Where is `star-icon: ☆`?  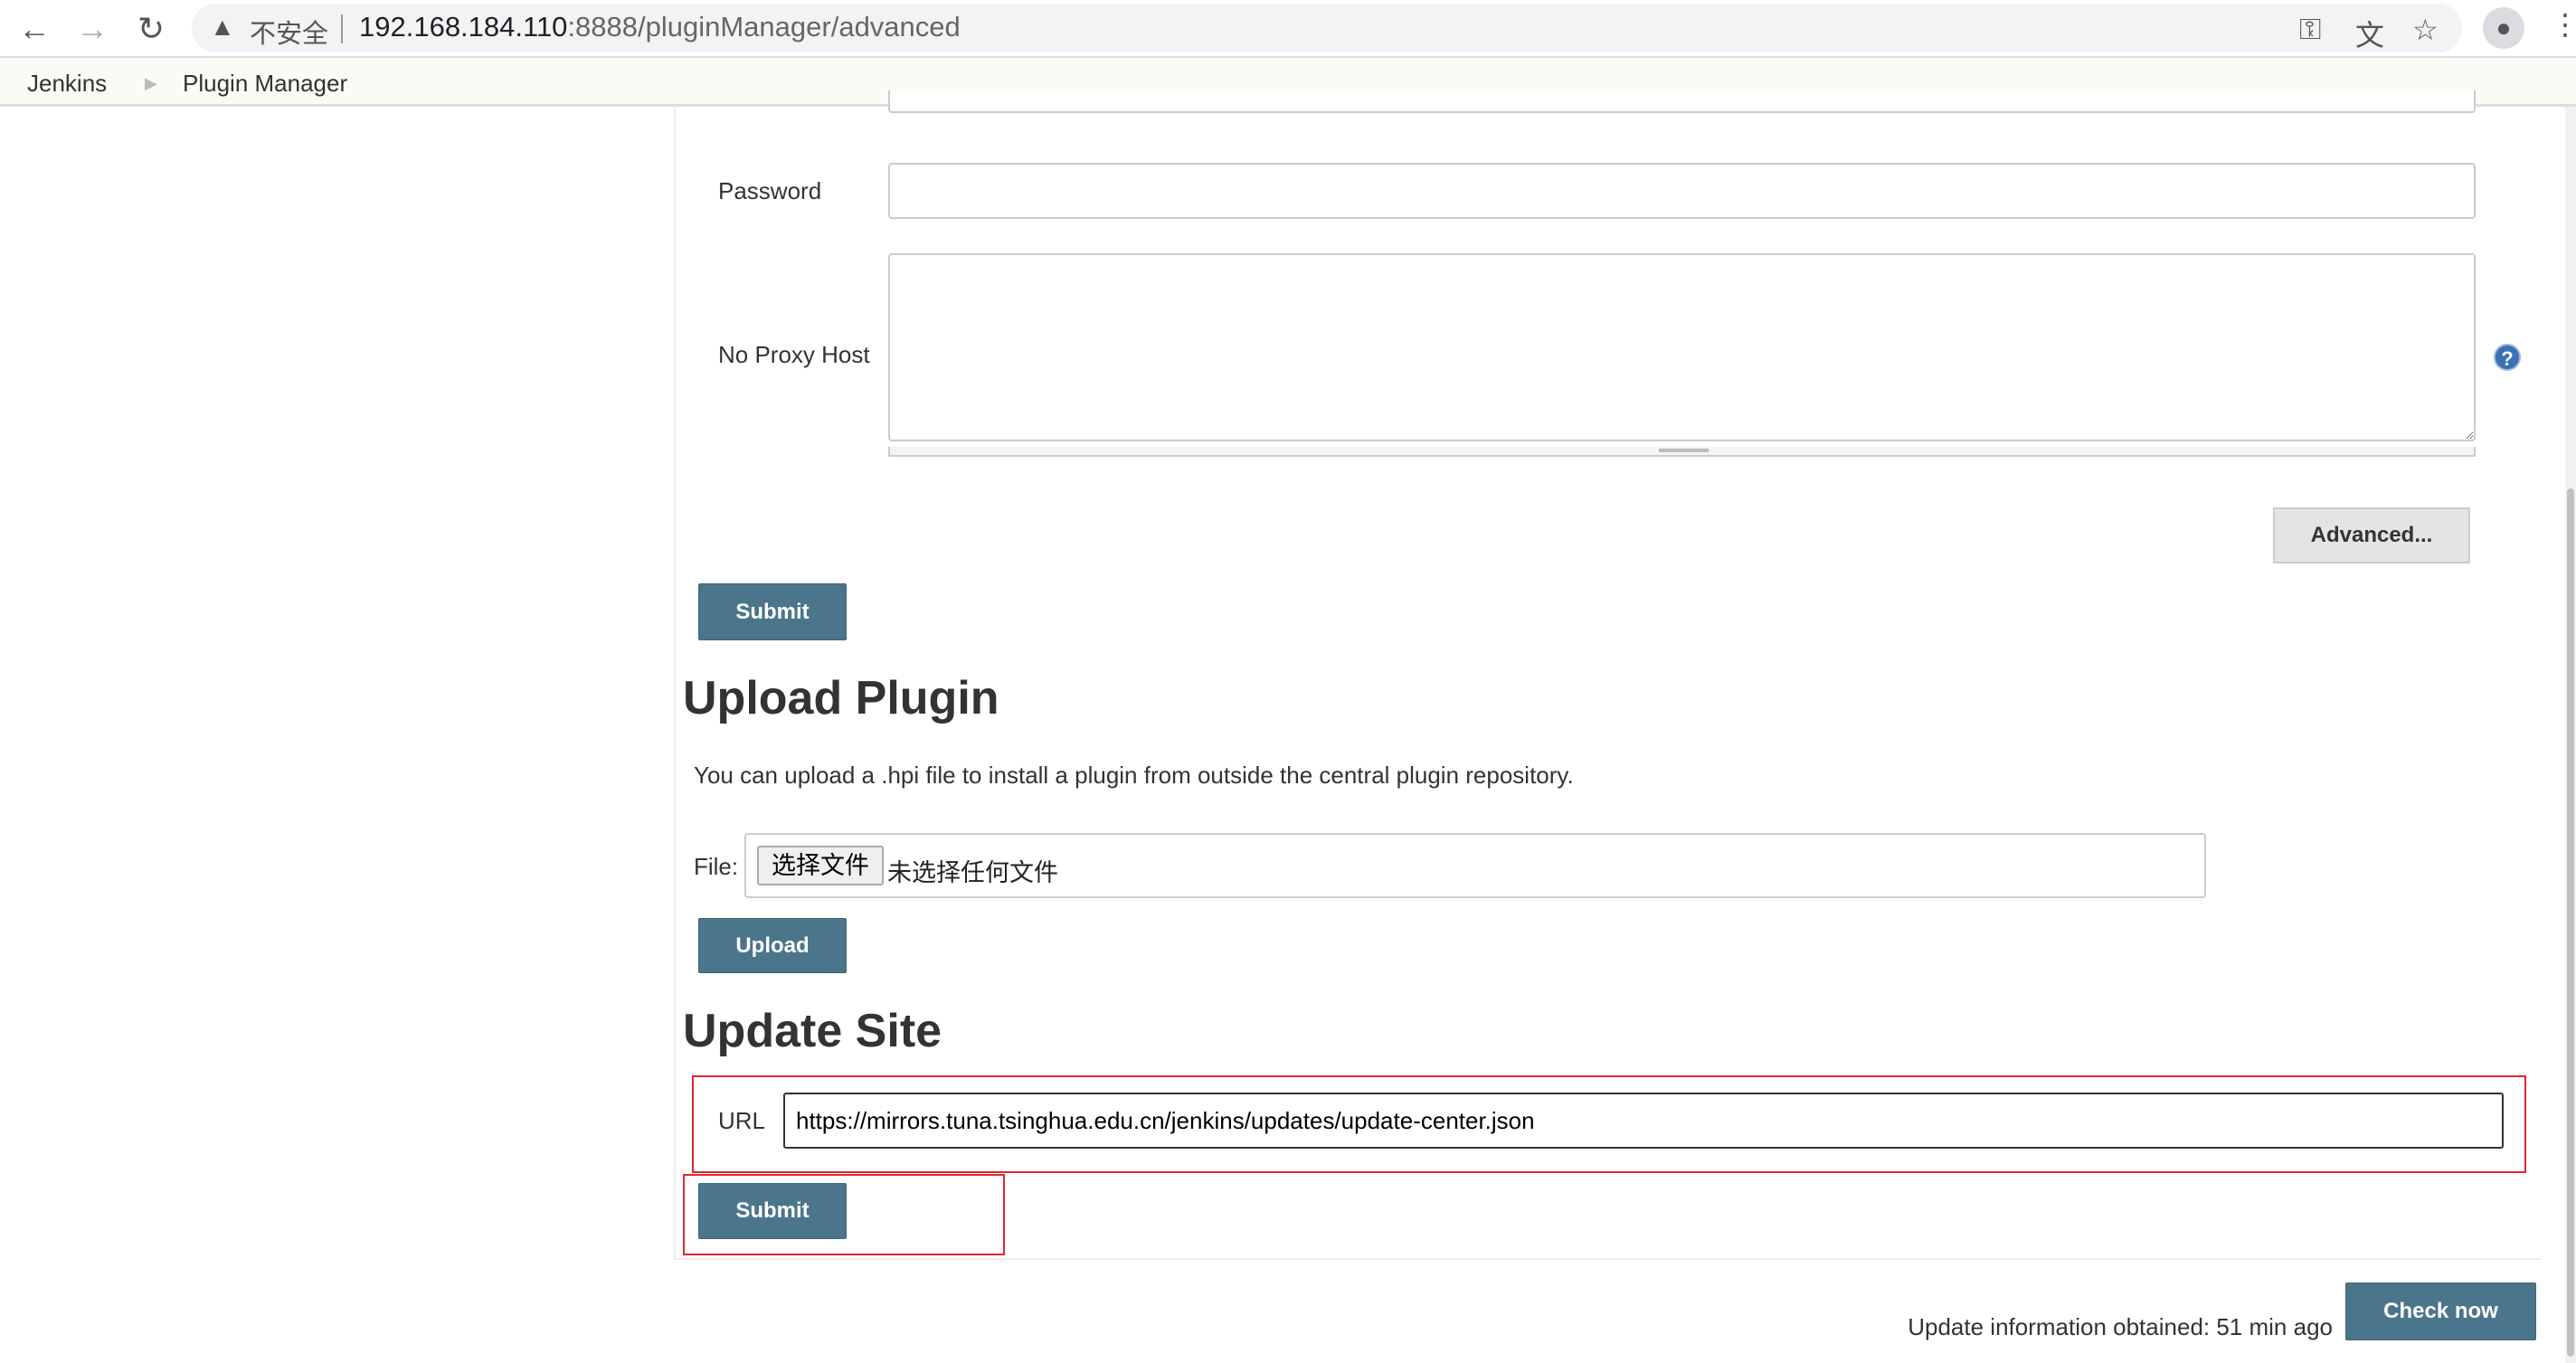
star-icon: ☆ is located at coordinates (2425, 30).